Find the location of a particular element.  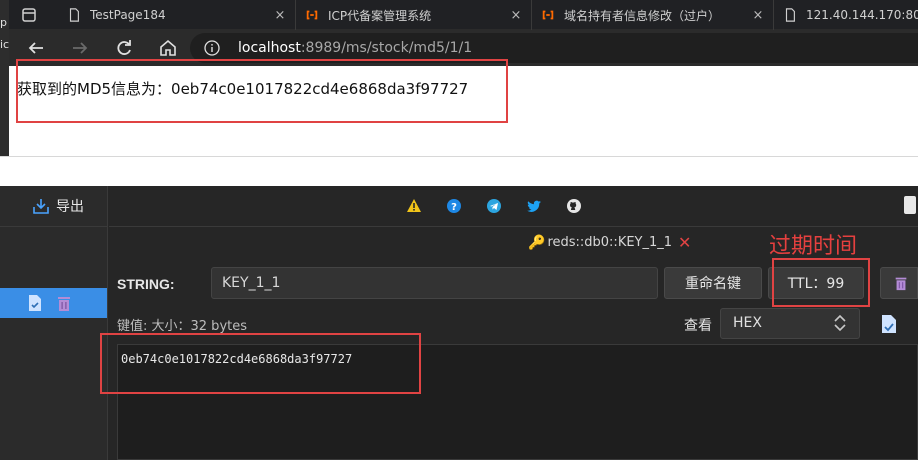

ttl-annotation: 过期时间 is located at coordinates (813, 246).